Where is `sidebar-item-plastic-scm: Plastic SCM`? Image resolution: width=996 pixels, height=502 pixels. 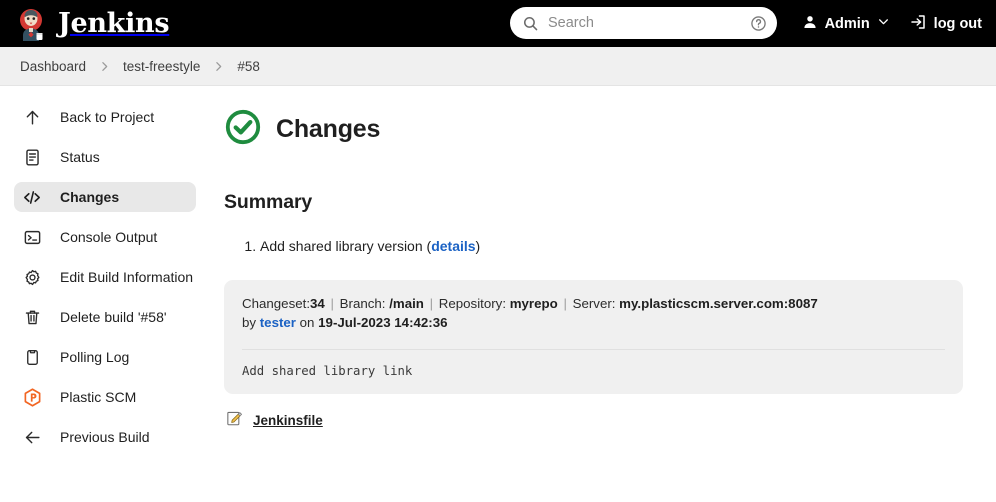
sidebar-item-plastic-scm: Plastic SCM is located at coordinates (105, 397).